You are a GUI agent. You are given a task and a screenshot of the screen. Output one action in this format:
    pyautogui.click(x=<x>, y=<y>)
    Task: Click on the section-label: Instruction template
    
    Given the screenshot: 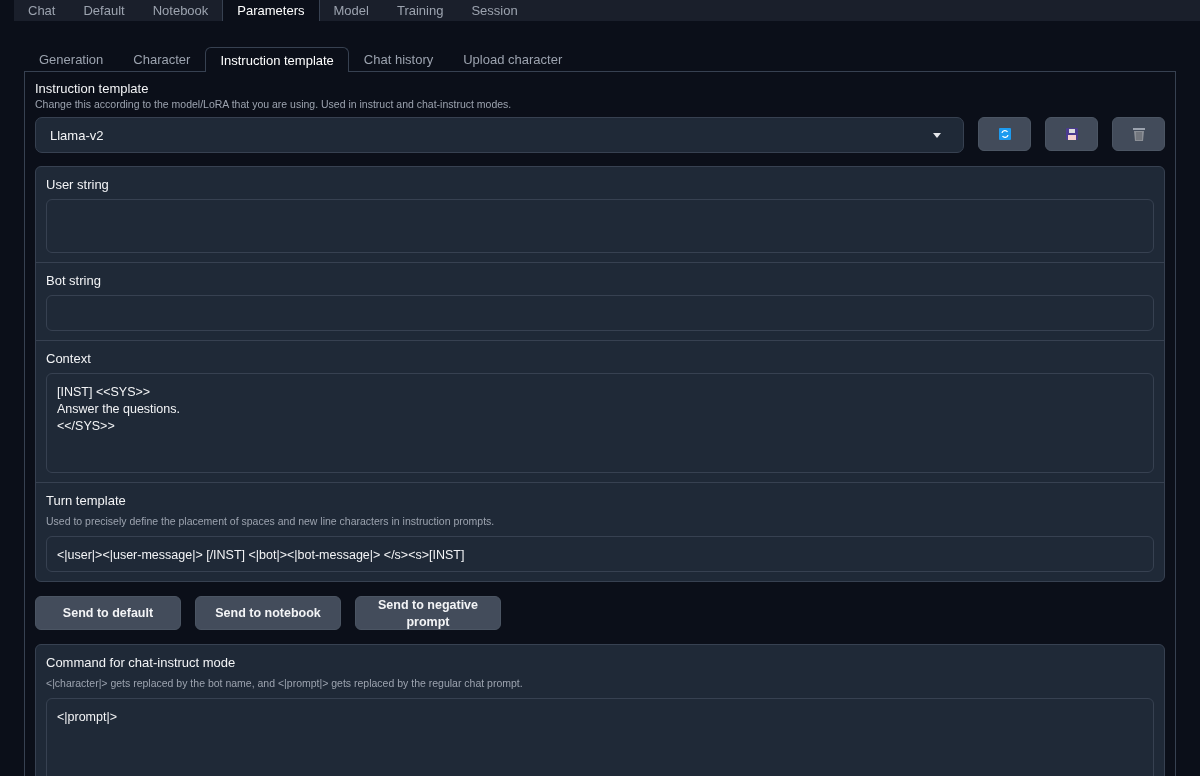 What is the action you would take?
    pyautogui.click(x=92, y=88)
    